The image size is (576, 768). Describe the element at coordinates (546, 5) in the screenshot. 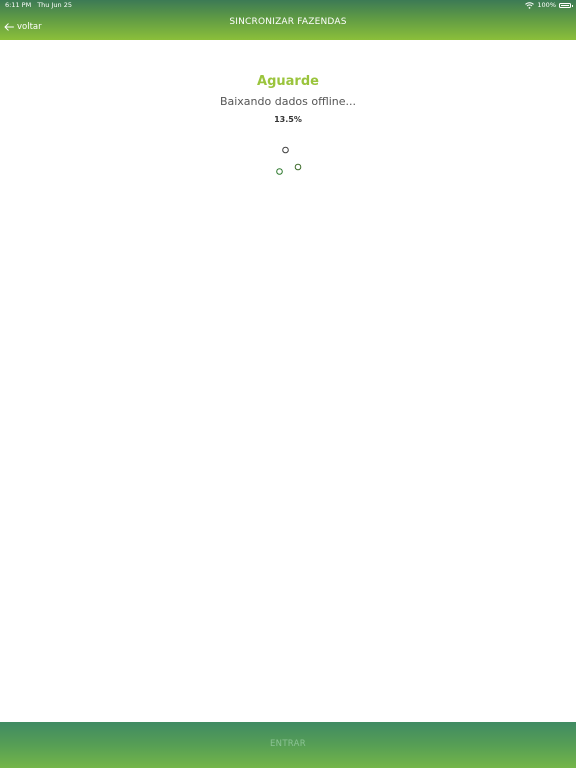

I see `battery-percent: 100%` at that location.